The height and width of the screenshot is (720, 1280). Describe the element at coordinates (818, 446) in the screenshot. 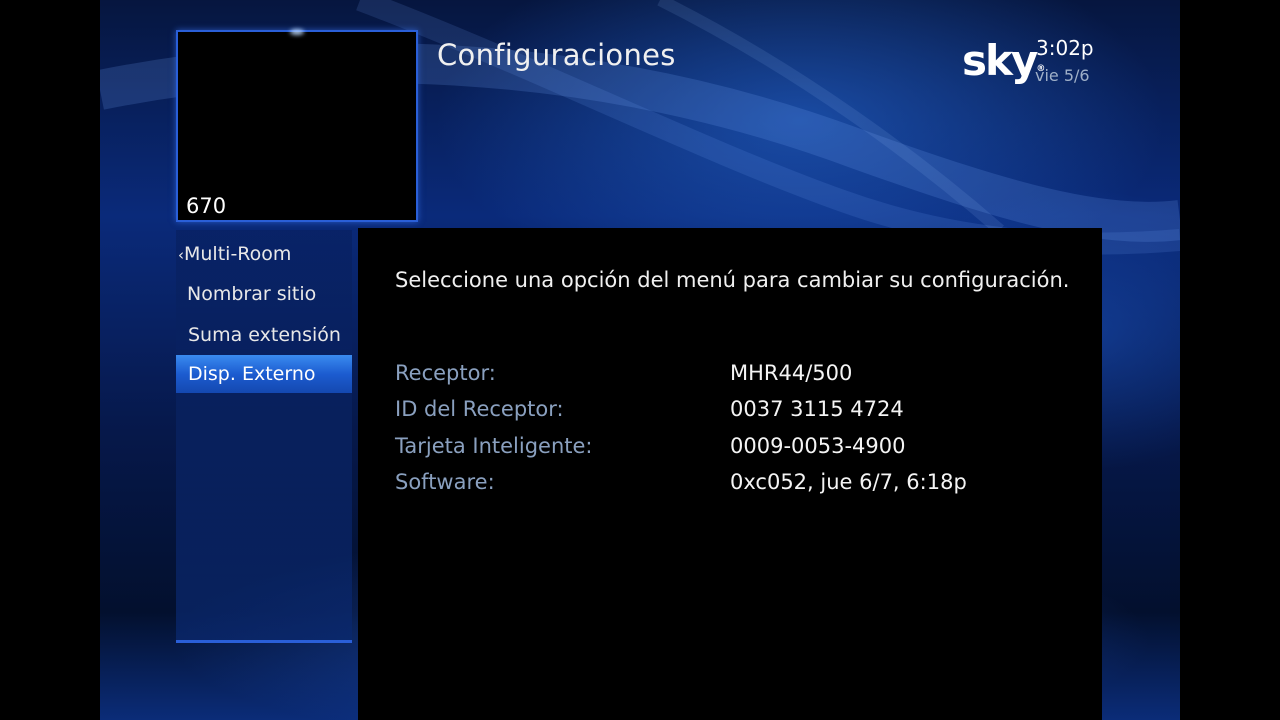

I see `info-value-smart-card: 0009-0053-4900` at that location.